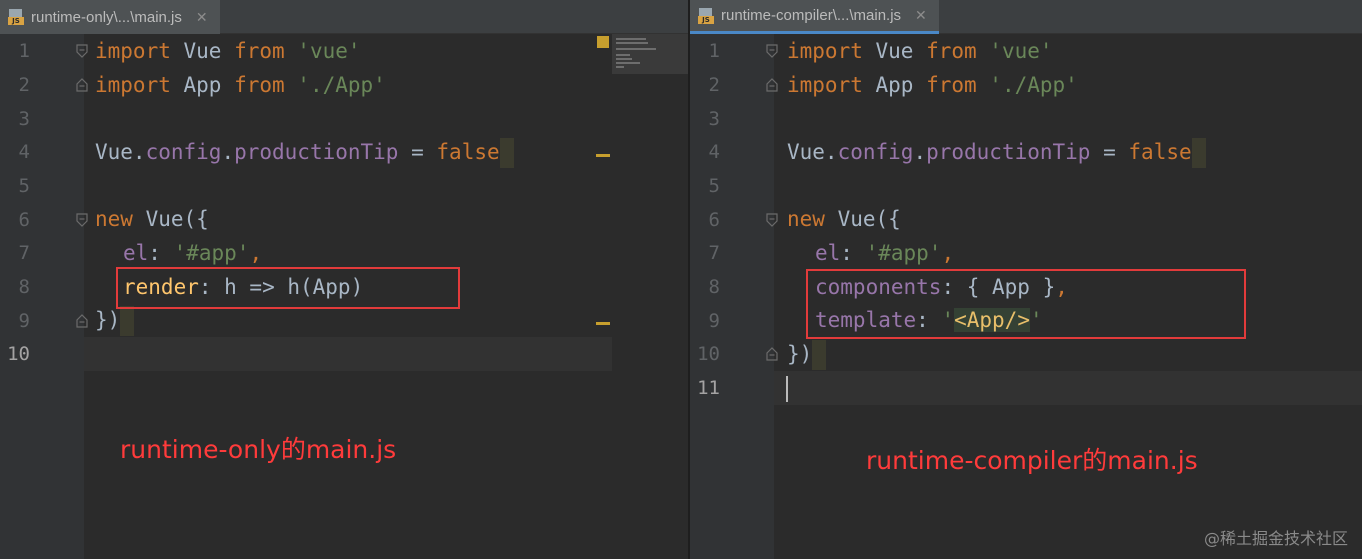  What do you see at coordinates (734, 296) in the screenshot?
I see `line-number-gutter: 1 2 3 4 5 6 7 8 9 10 11` at bounding box center [734, 296].